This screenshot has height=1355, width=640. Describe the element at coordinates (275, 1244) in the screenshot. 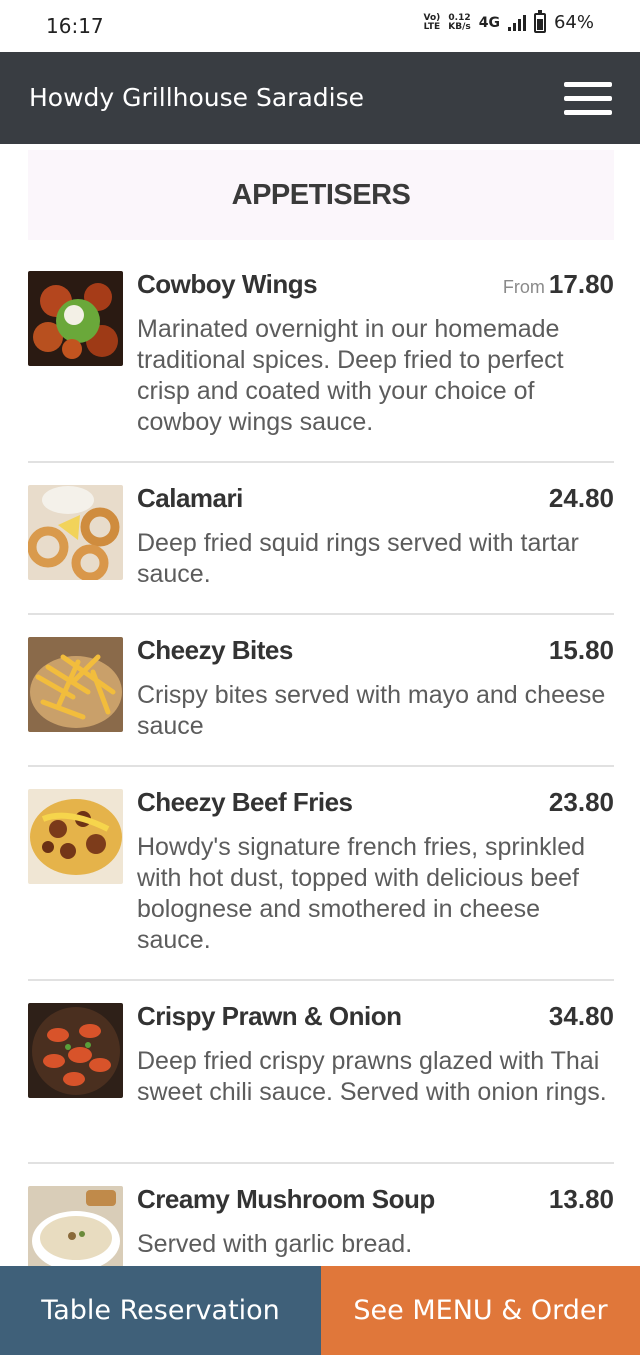

I see `item-description: Served with garlic bread.` at that location.